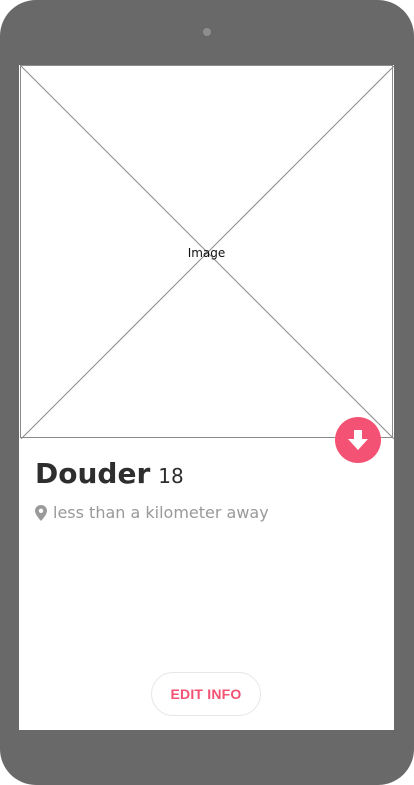  Describe the element at coordinates (171, 476) in the screenshot. I see `profile-age: 18` at that location.